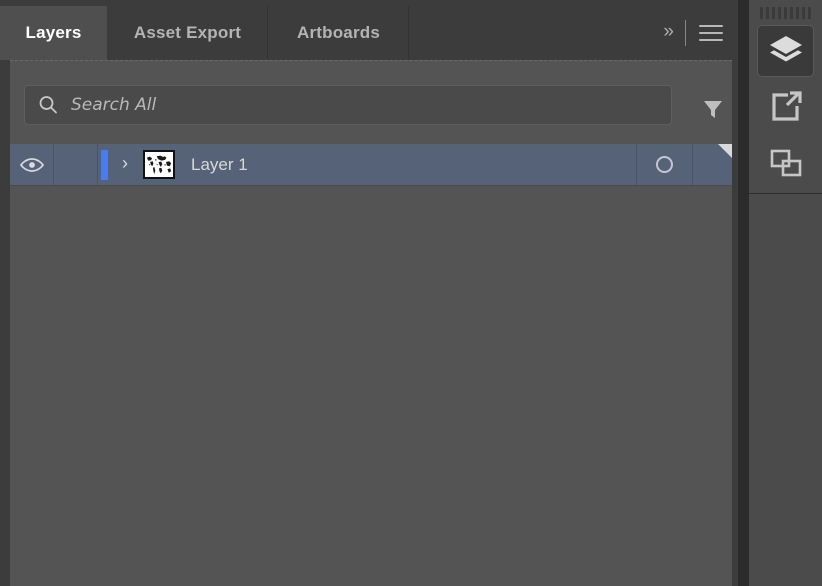  I want to click on tab-artboards: Artboards, so click(339, 32).